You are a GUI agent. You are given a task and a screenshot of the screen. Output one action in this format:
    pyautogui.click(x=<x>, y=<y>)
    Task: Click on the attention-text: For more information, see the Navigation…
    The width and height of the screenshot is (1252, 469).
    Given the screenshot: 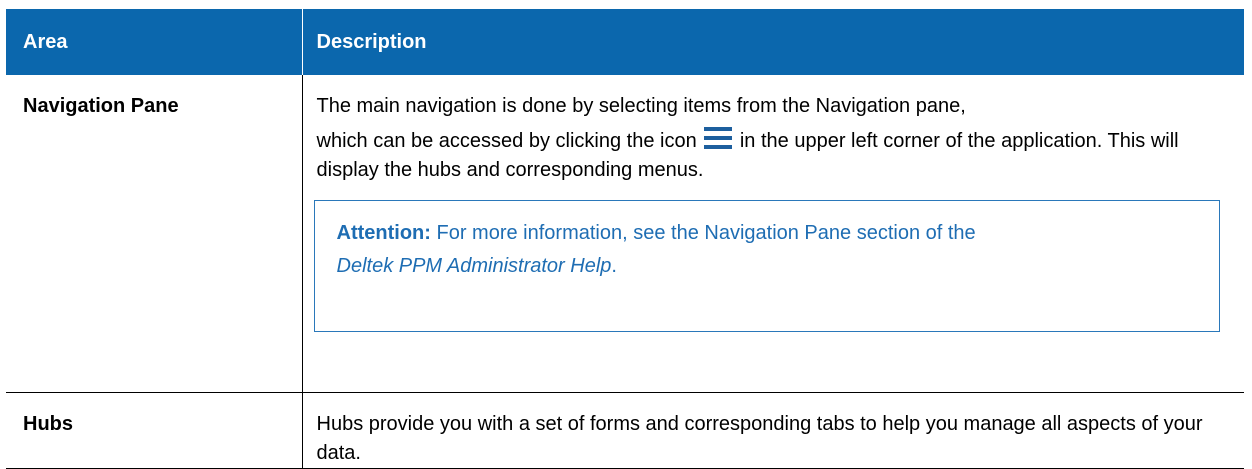 What is the action you would take?
    pyautogui.click(x=706, y=233)
    